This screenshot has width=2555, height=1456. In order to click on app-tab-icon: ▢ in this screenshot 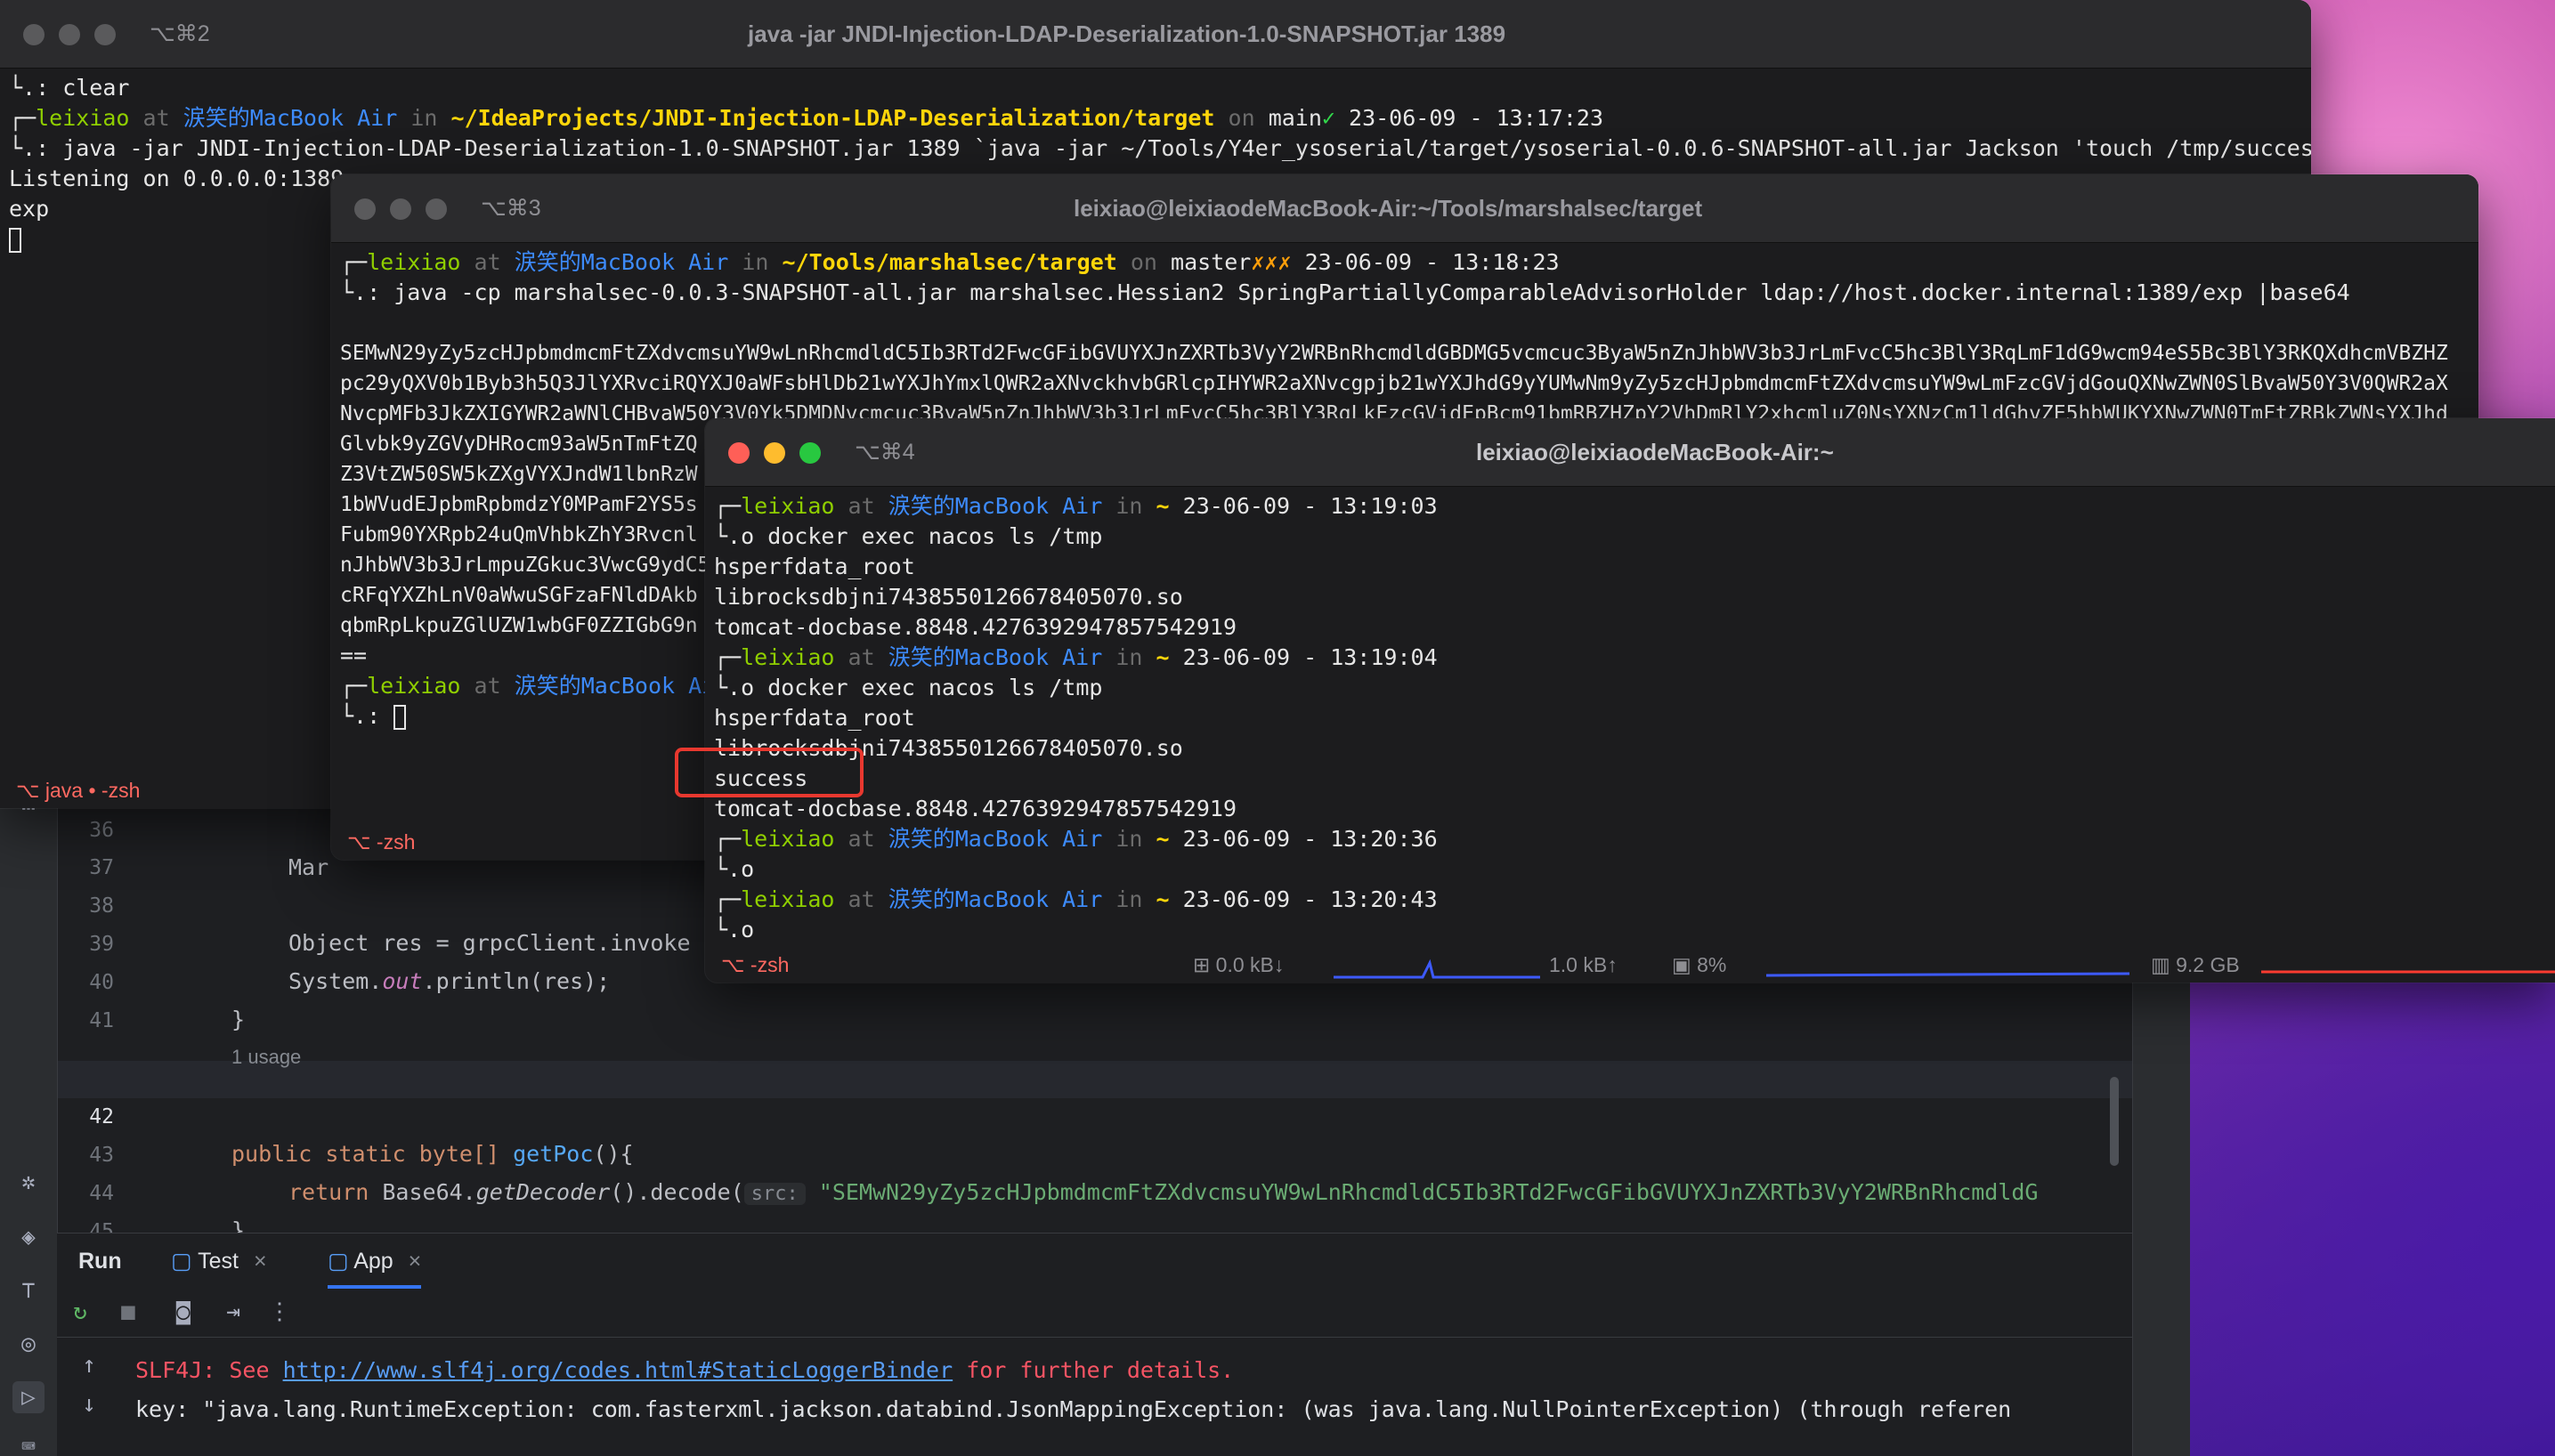, I will do `click(338, 1261)`.